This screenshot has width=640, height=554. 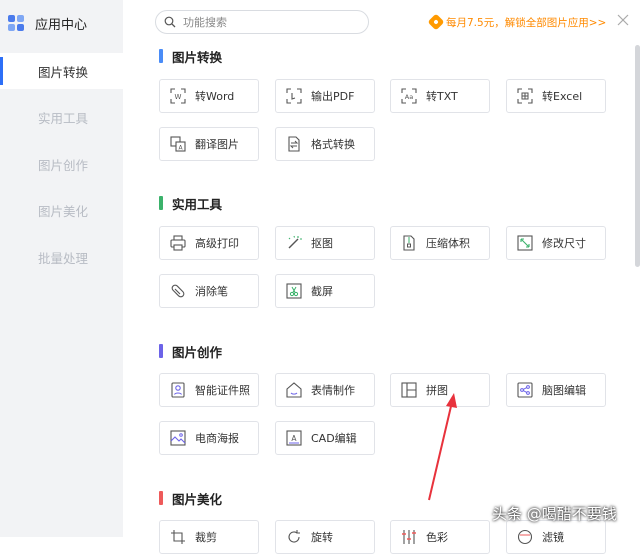 What do you see at coordinates (273, 22) in the screenshot?
I see `search-input` at bounding box center [273, 22].